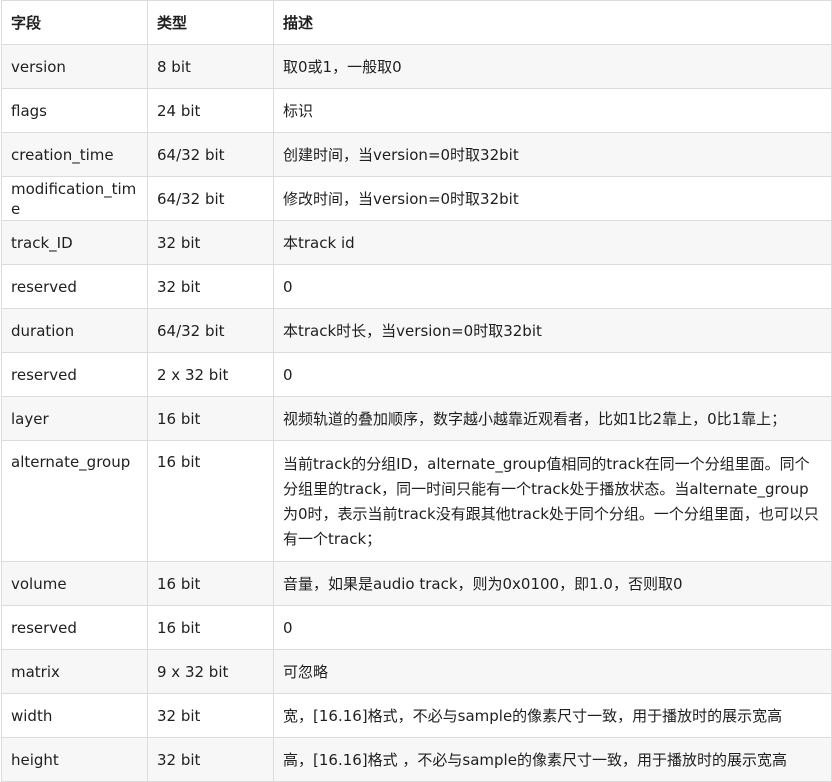 The image size is (832, 782). I want to click on cell-field: width, so click(74, 715).